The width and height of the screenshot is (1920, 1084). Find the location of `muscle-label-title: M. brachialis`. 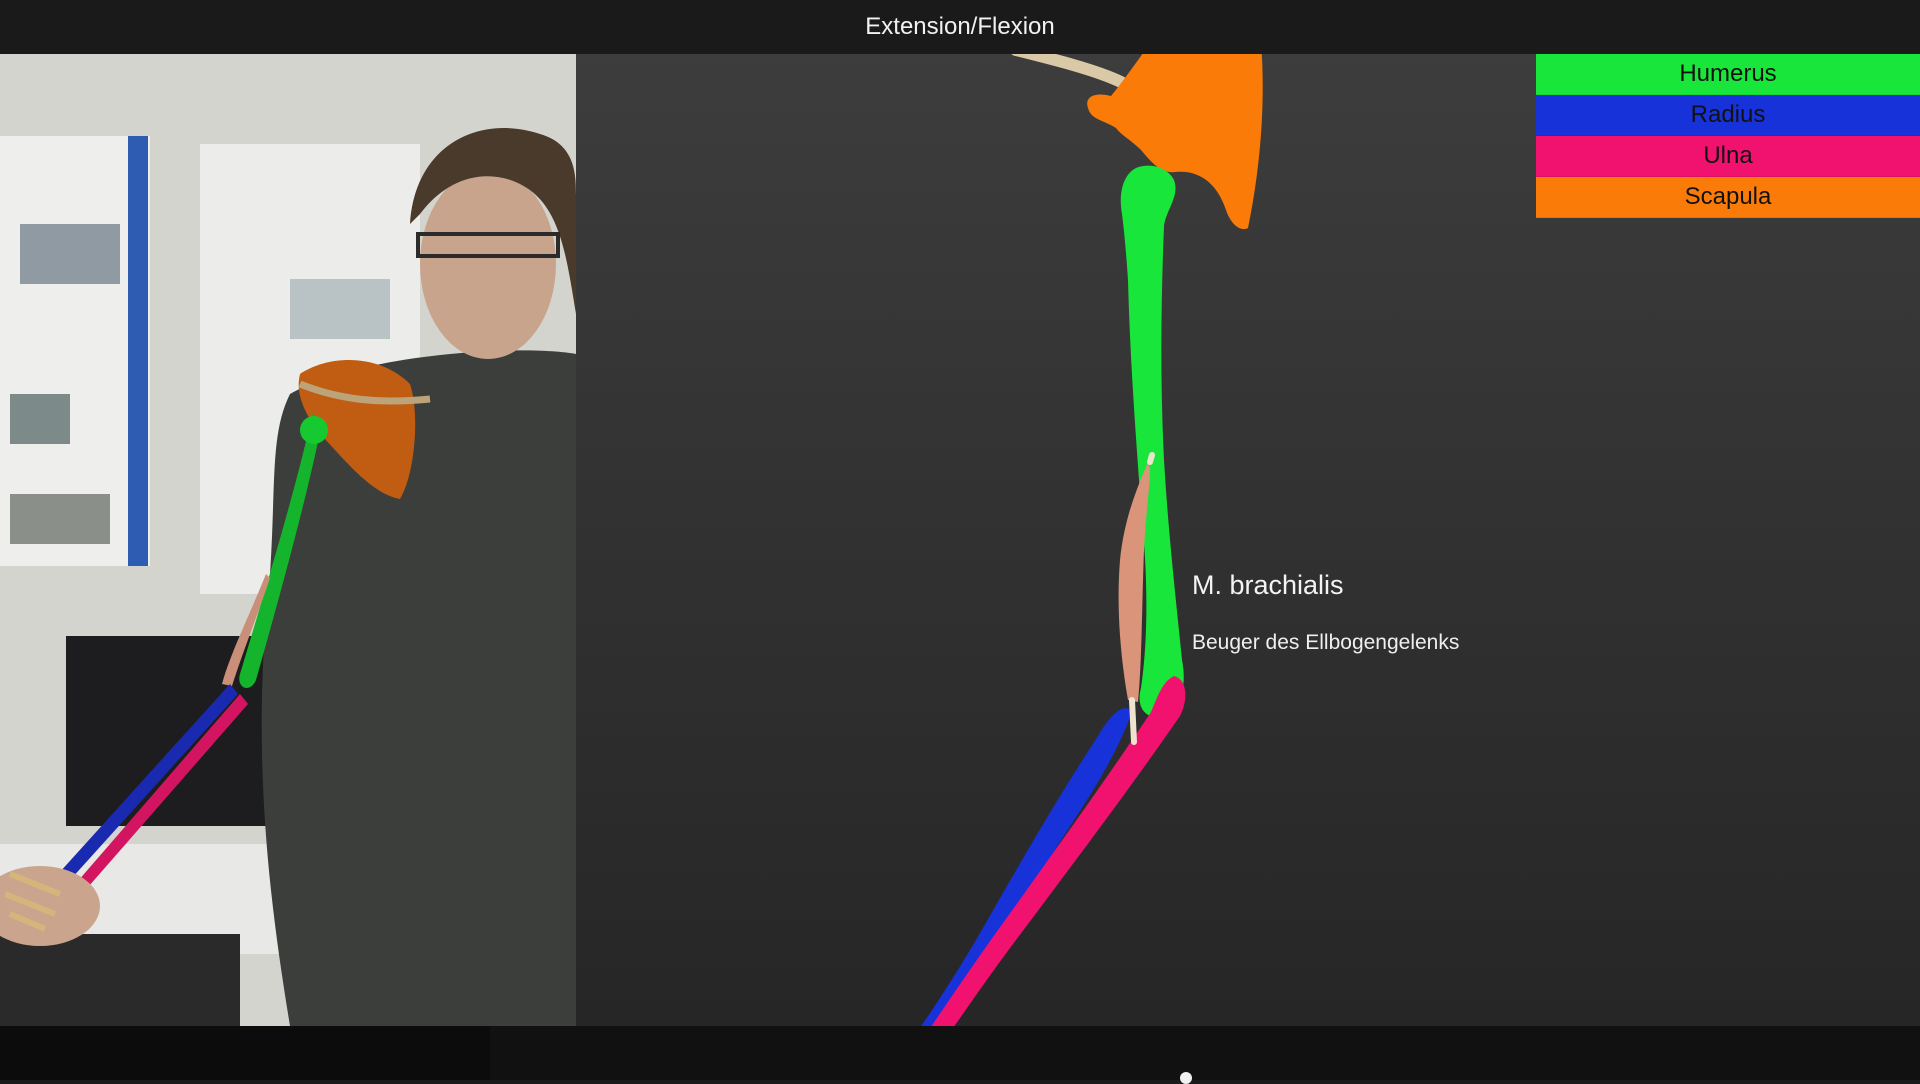

muscle-label-title: M. brachialis is located at coordinates (1268, 585).